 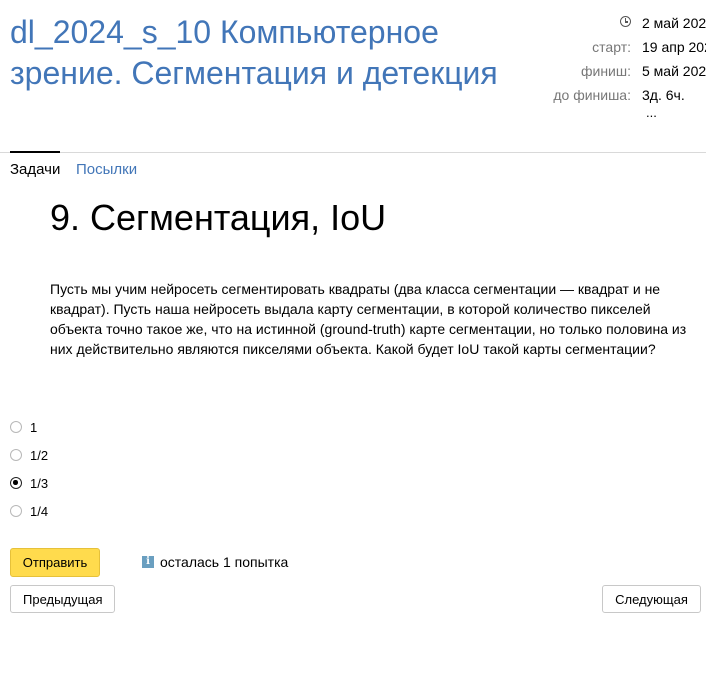 I want to click on option-label: 1/2, so click(x=39, y=455).